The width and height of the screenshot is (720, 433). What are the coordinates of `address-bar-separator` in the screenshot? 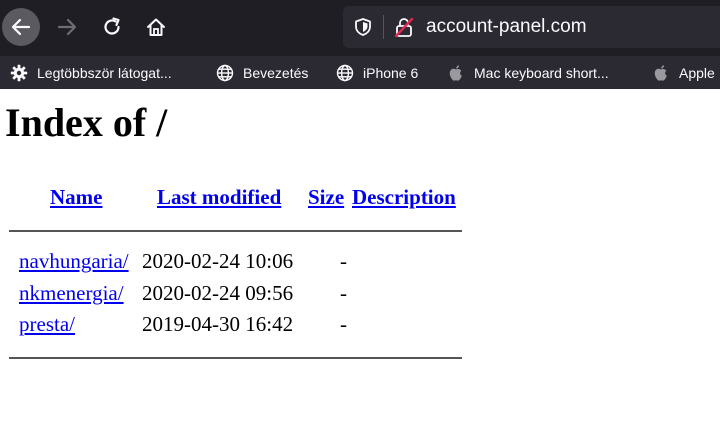 It's located at (383, 27).